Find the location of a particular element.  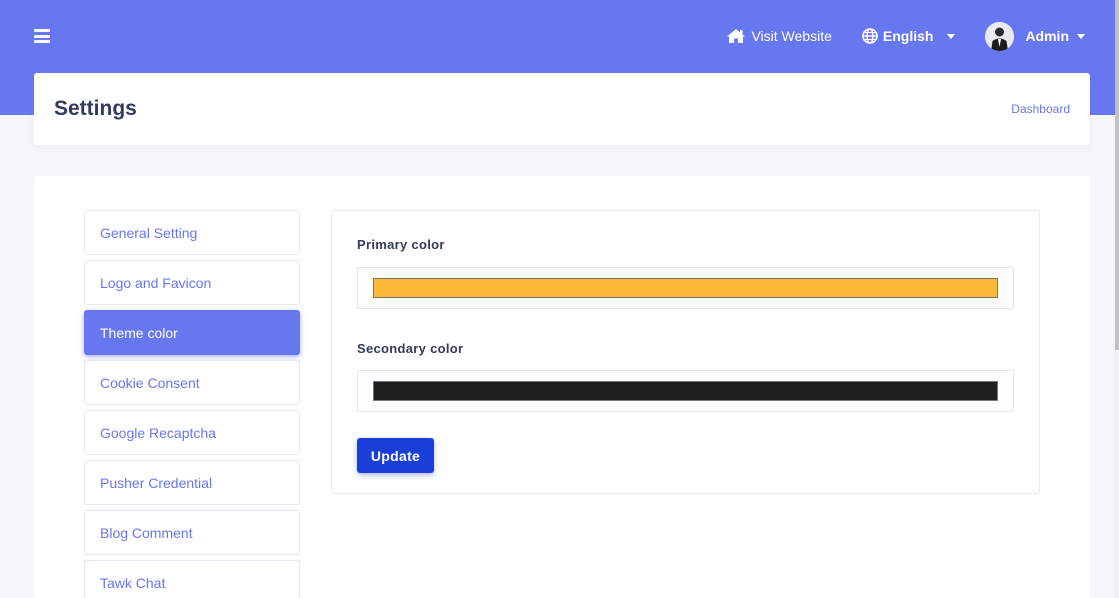

language-label: English is located at coordinates (908, 36).